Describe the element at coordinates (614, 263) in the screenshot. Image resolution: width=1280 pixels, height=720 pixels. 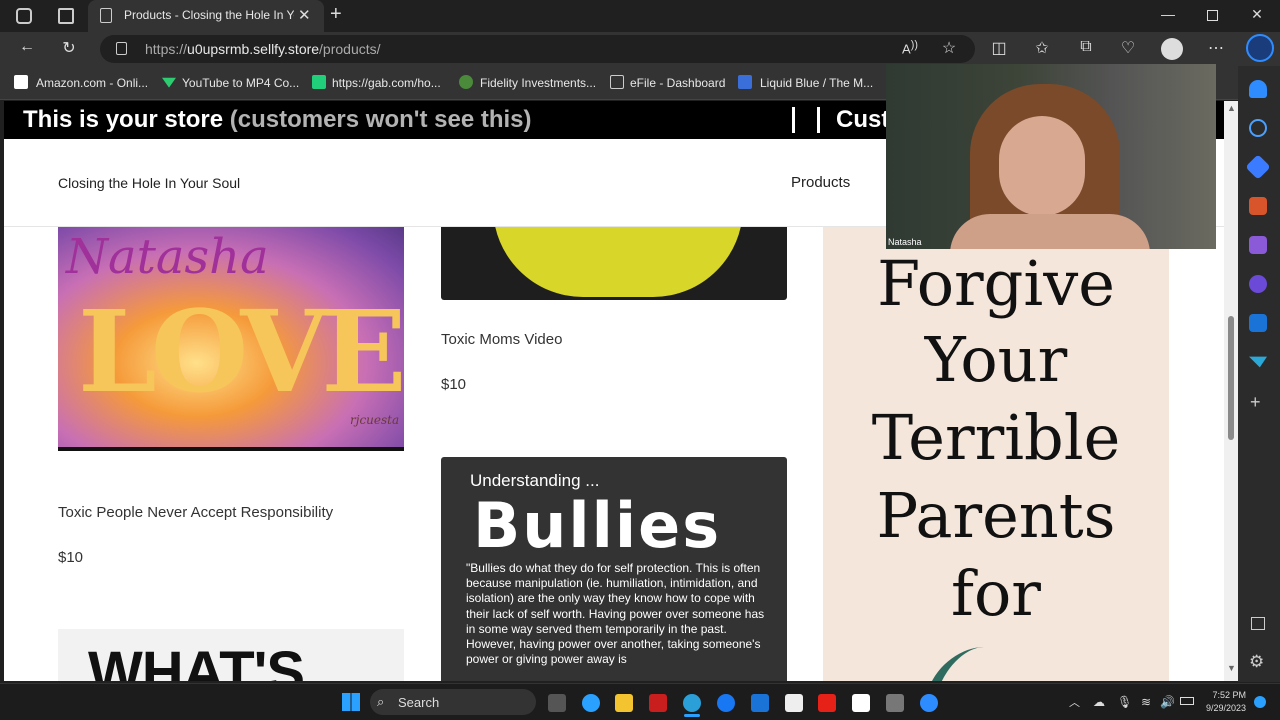
I see `product-image-toxic-moms` at that location.